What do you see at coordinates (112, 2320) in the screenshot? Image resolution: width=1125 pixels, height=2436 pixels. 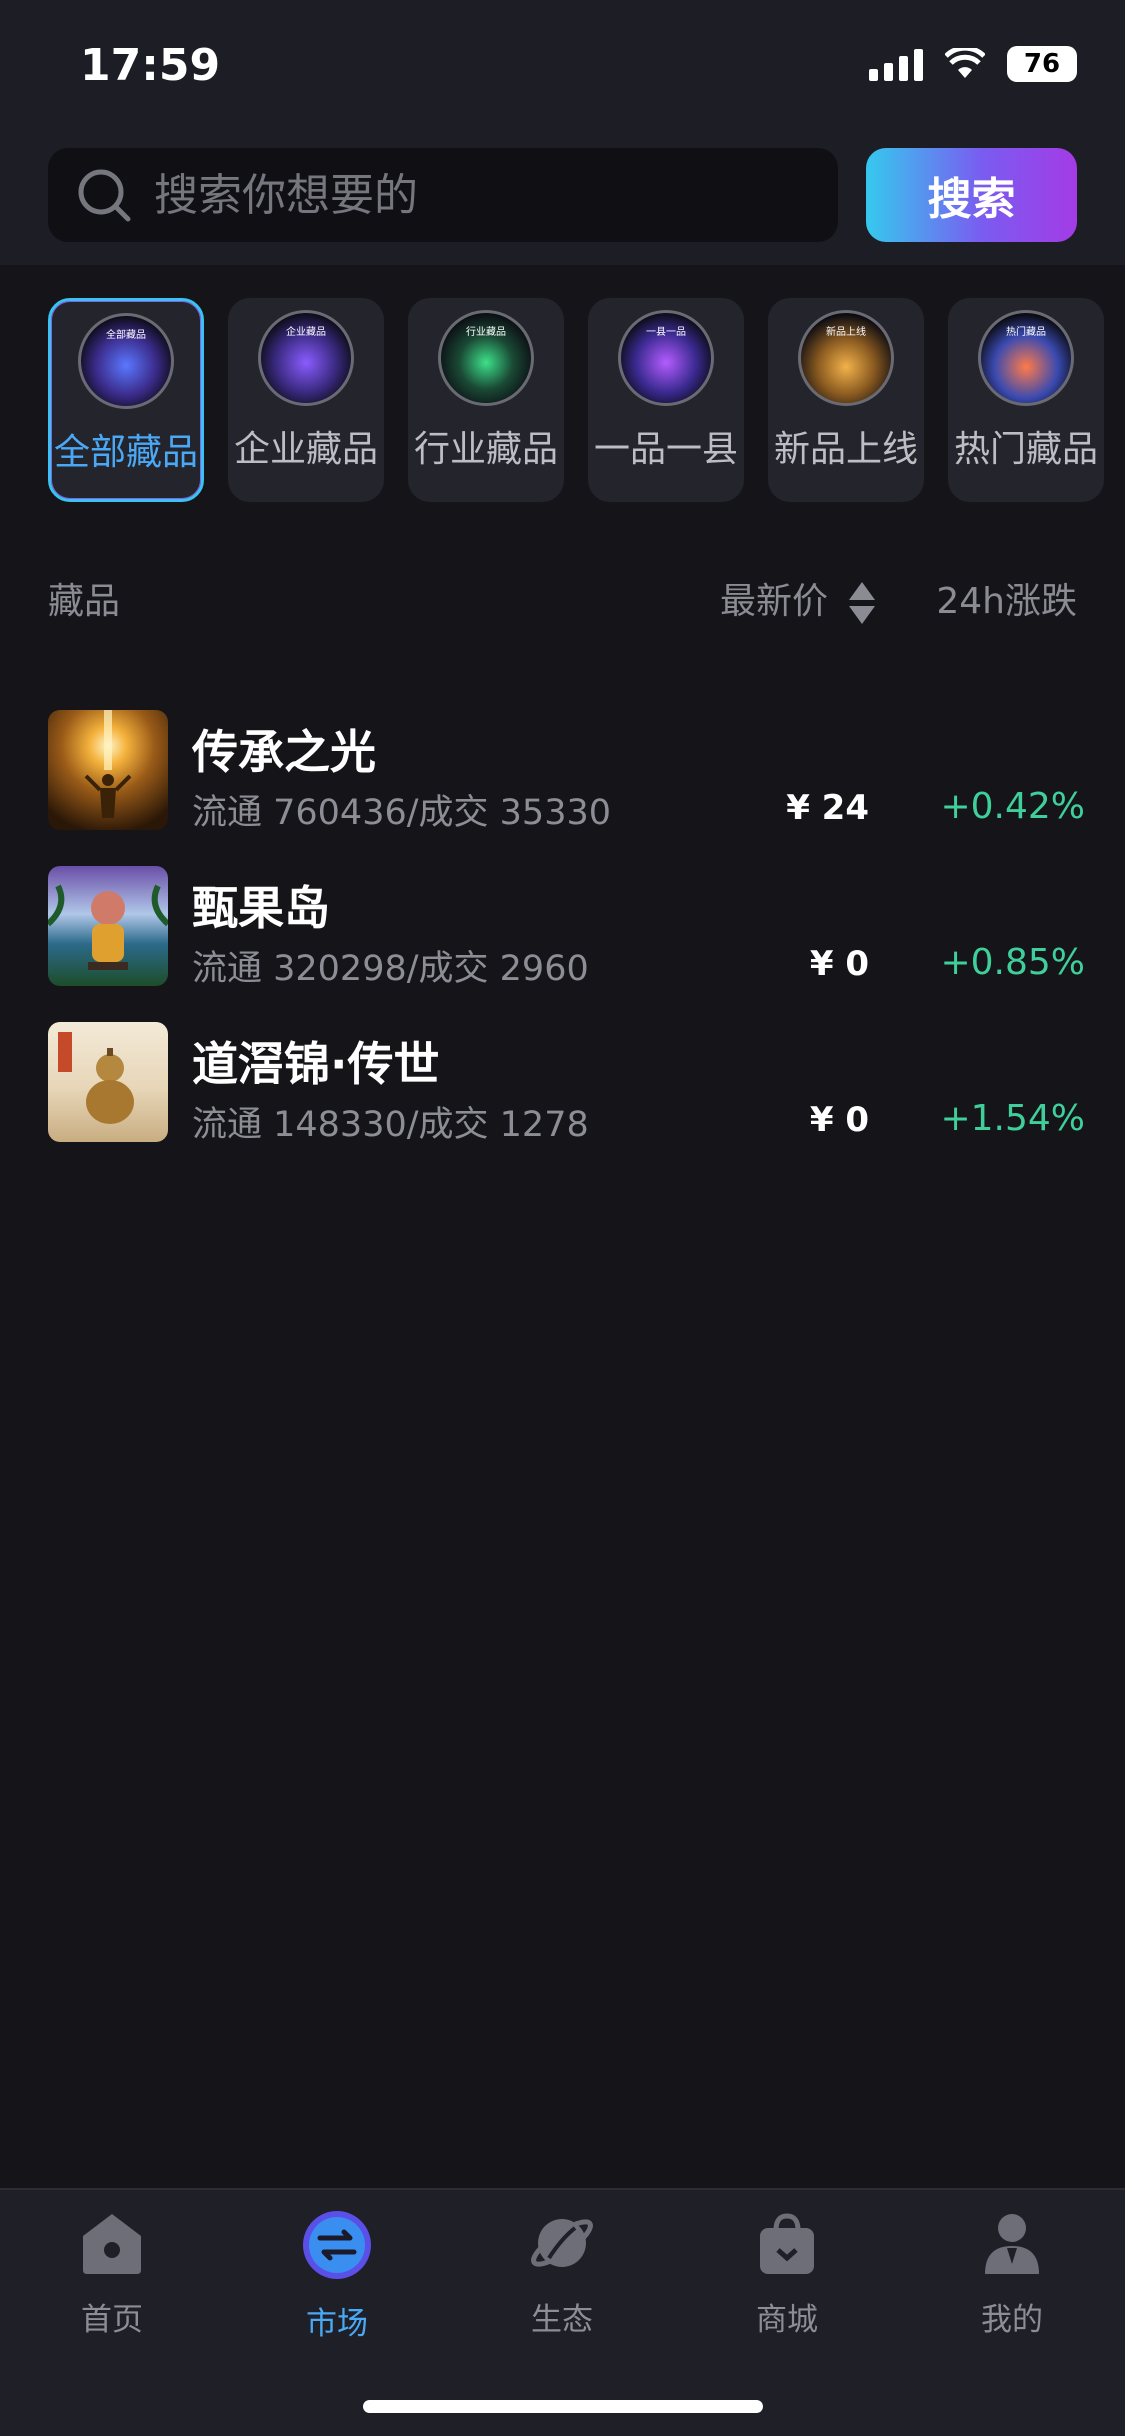 I see `tab-label: 首页` at bounding box center [112, 2320].